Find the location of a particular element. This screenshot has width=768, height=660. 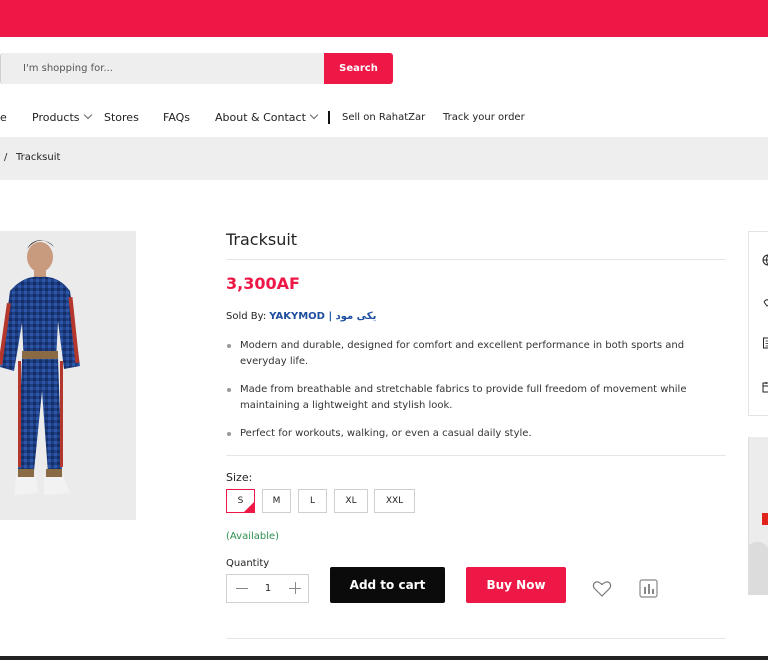

nav-item-sell: Sell on RahatZar is located at coordinates (383, 117).